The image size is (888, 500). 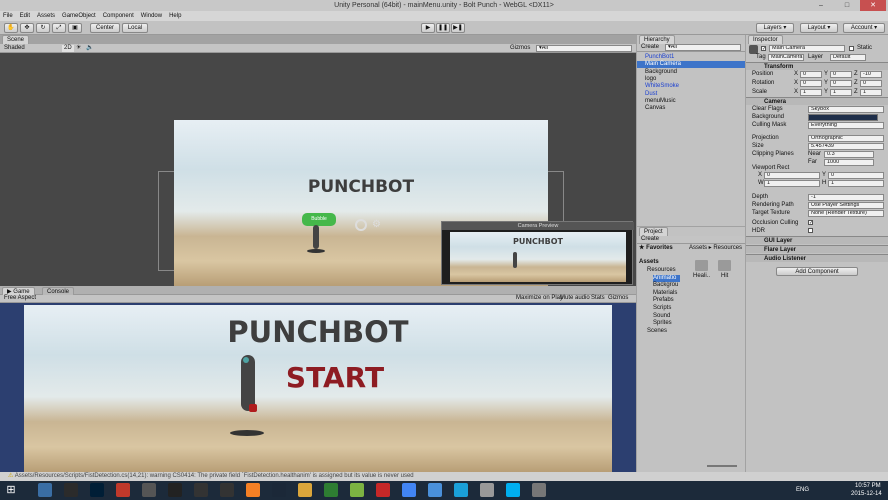 What do you see at coordinates (701, 276) in the screenshot?
I see `folder-healthanim: Heali..` at bounding box center [701, 276].